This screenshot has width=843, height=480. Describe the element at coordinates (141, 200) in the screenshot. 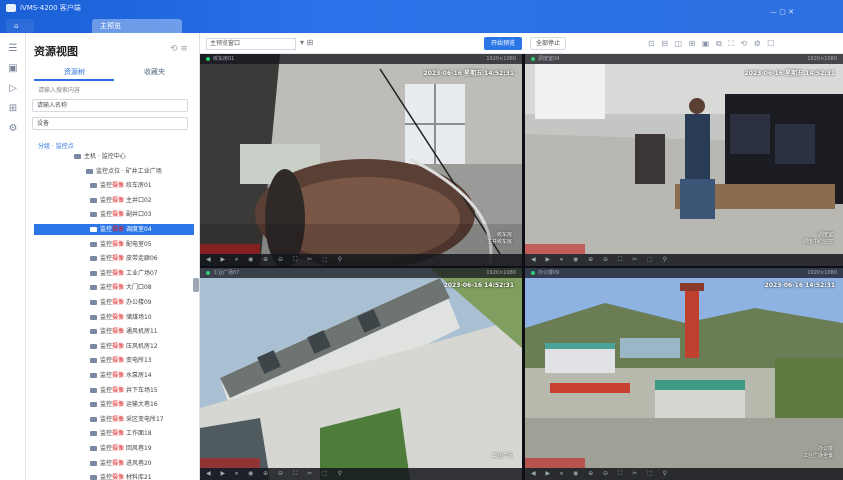

I see `tree-item: 监控摄像 主井口02` at that location.